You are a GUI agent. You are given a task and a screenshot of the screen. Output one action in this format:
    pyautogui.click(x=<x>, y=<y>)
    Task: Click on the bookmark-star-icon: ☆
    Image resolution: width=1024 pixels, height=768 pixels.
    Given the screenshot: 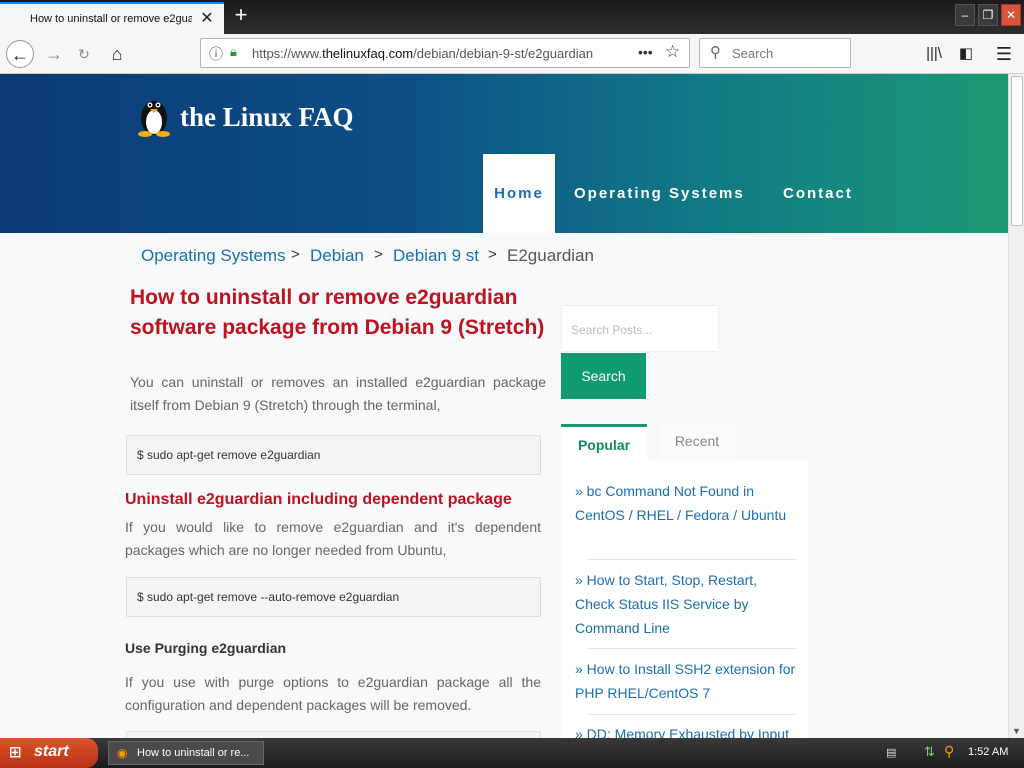 What is the action you would take?
    pyautogui.click(x=672, y=52)
    